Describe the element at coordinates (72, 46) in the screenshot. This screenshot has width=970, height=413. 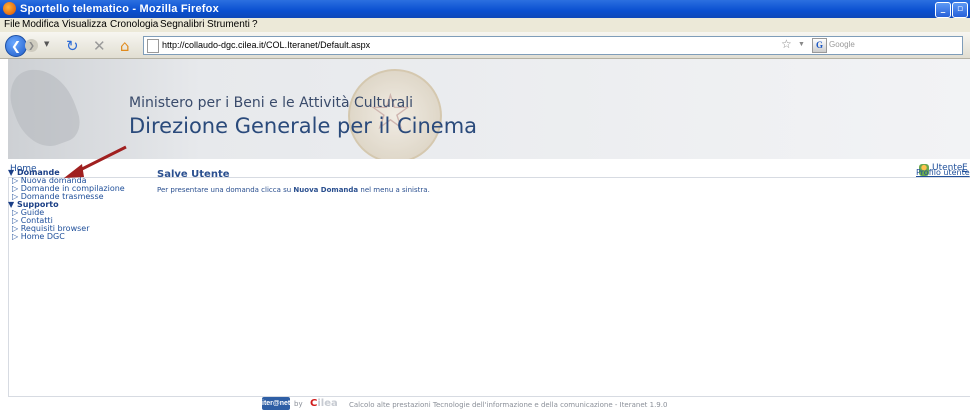
I see `reload-icon: ↻` at that location.